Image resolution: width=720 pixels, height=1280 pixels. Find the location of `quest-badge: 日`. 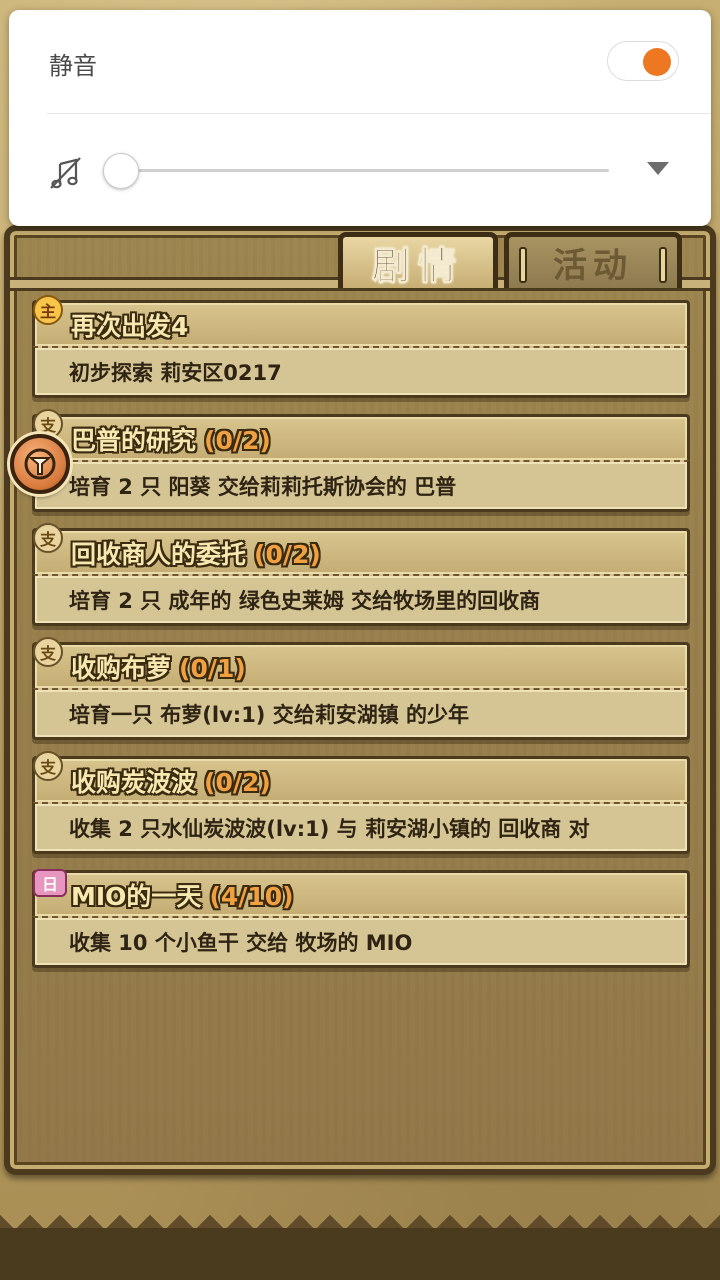

quest-badge: 日 is located at coordinates (50, 883).